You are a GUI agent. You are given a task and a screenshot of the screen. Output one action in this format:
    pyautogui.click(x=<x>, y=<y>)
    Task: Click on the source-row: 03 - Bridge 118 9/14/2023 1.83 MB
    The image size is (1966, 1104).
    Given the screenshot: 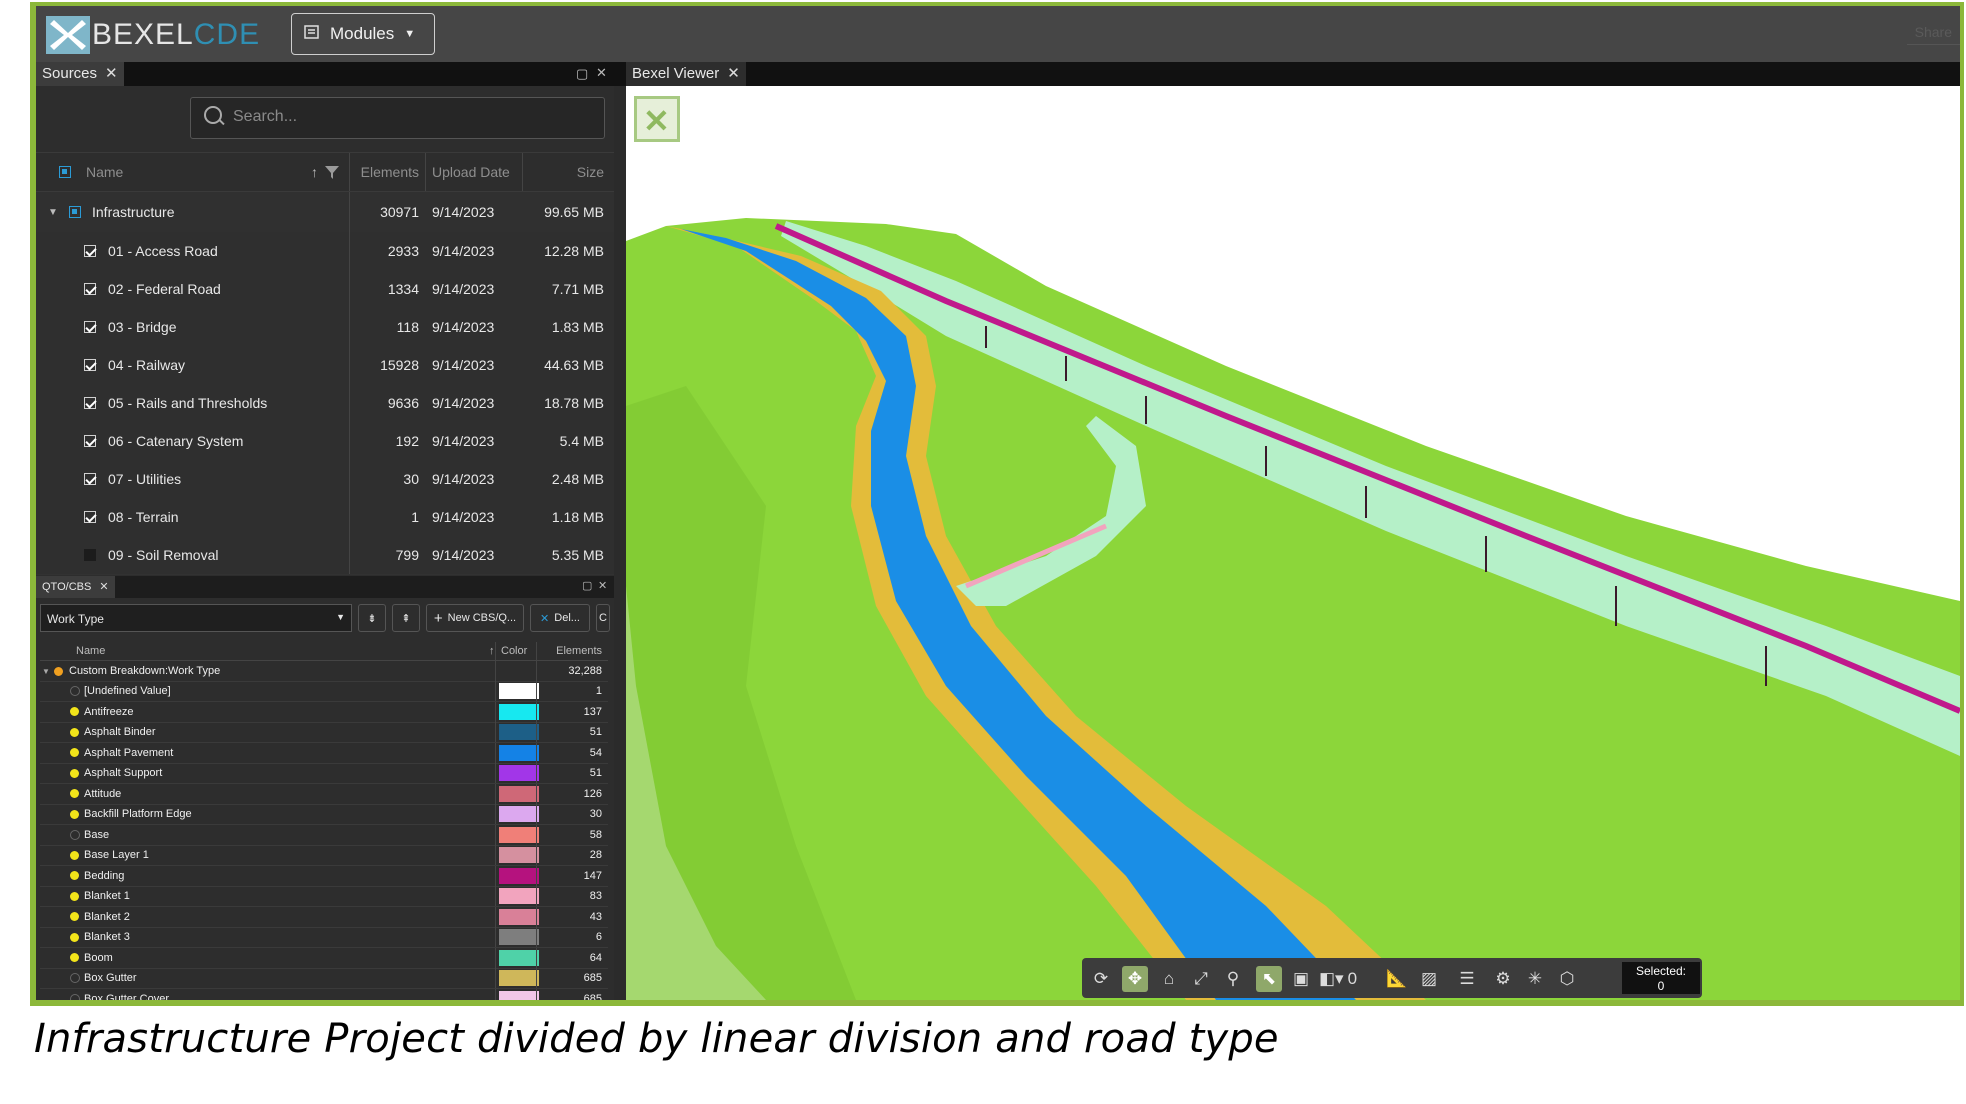 What is the action you would take?
    pyautogui.click(x=325, y=327)
    